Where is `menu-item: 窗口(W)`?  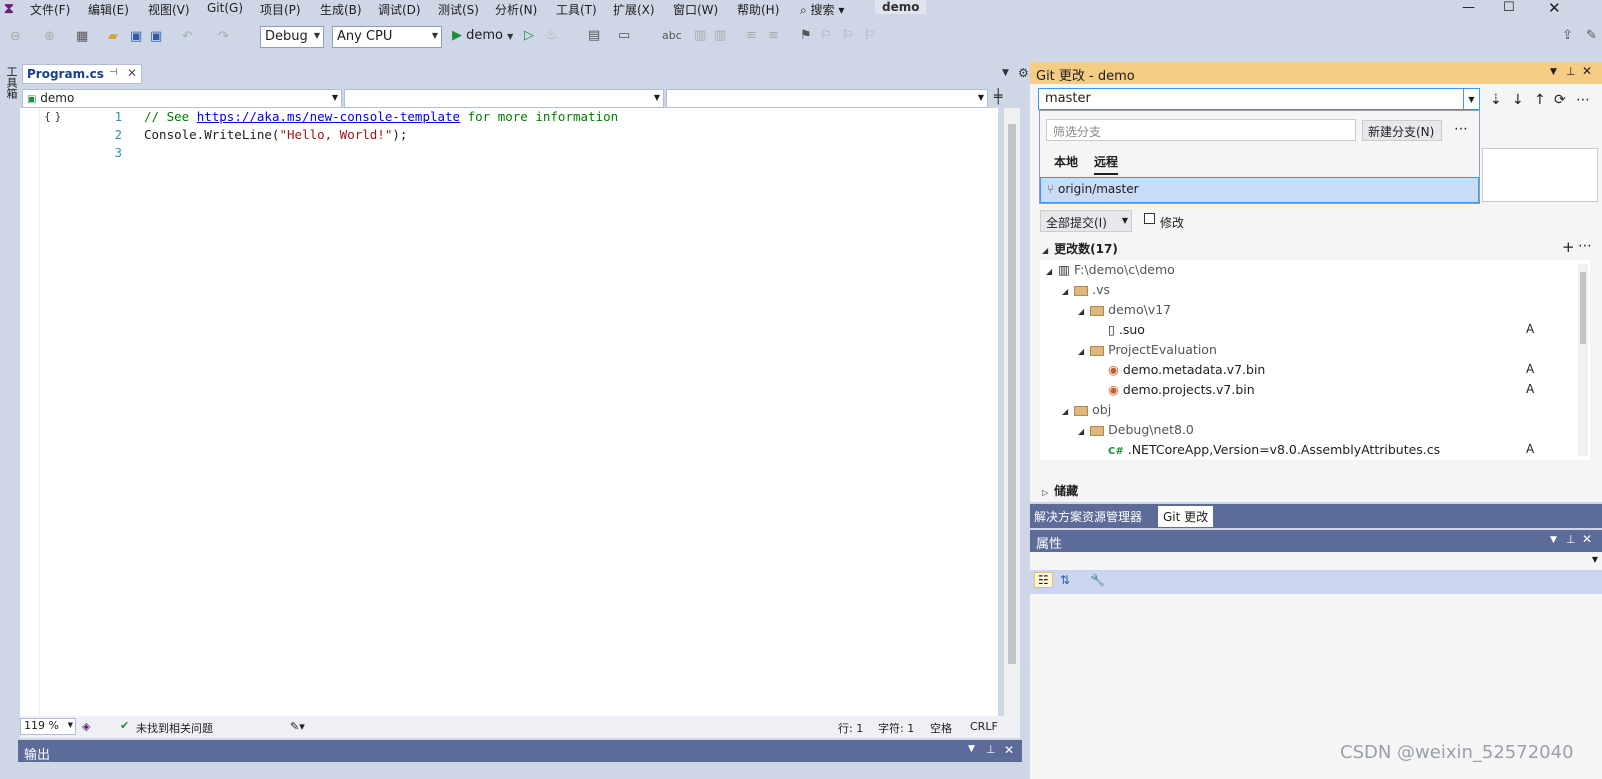
menu-item: 窗口(W) is located at coordinates (695, 9).